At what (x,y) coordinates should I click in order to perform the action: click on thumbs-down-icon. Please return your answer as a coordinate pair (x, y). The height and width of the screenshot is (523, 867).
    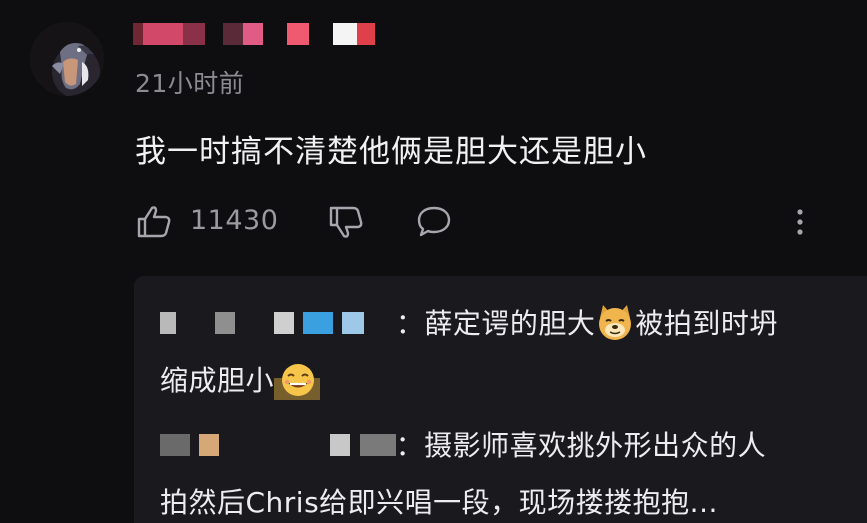
    Looking at the image, I should click on (346, 222).